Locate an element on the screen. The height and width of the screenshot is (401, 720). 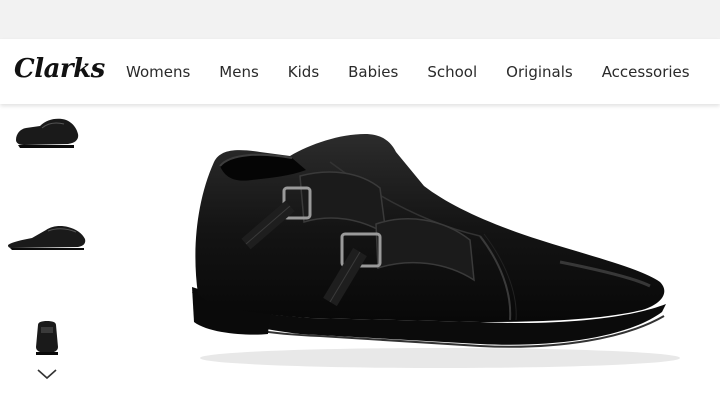
clarks-logo: Clarks is located at coordinates (59, 69).